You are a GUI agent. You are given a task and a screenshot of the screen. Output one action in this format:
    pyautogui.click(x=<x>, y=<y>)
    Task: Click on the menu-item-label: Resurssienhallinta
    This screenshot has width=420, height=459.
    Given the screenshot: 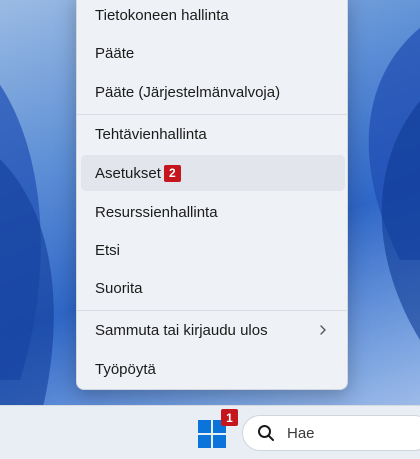 What is the action you would take?
    pyautogui.click(x=156, y=212)
    